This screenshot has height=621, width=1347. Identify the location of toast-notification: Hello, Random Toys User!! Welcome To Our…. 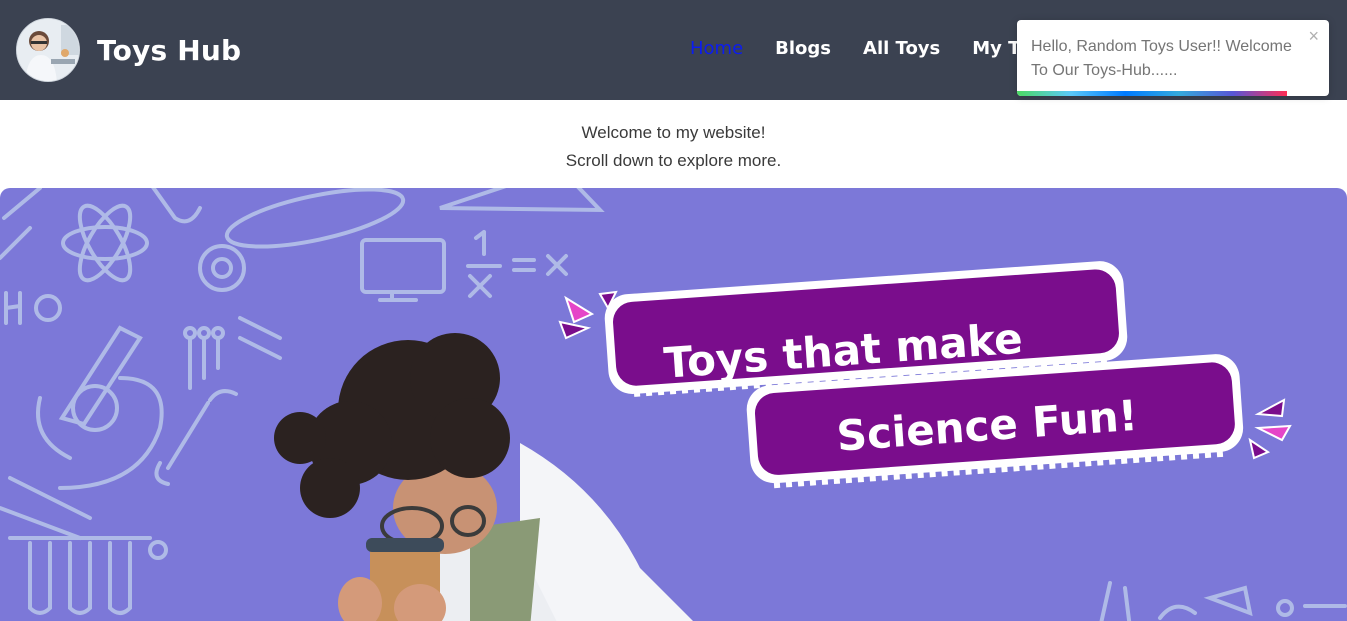
(1173, 58).